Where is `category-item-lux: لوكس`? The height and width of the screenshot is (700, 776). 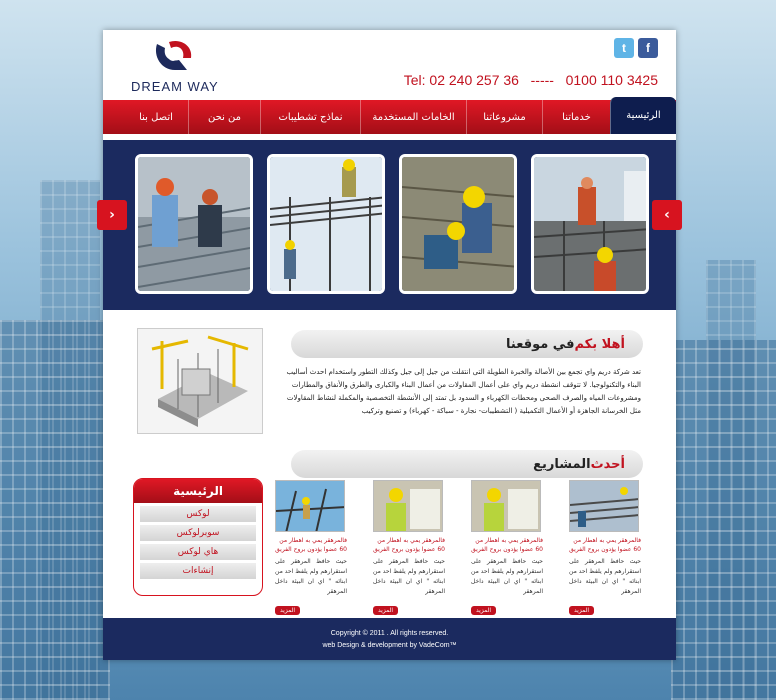
category-item-lux: لوكس is located at coordinates (198, 514).